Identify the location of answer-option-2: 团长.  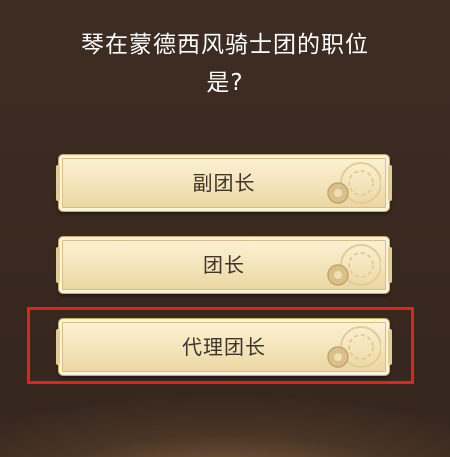
(224, 265).